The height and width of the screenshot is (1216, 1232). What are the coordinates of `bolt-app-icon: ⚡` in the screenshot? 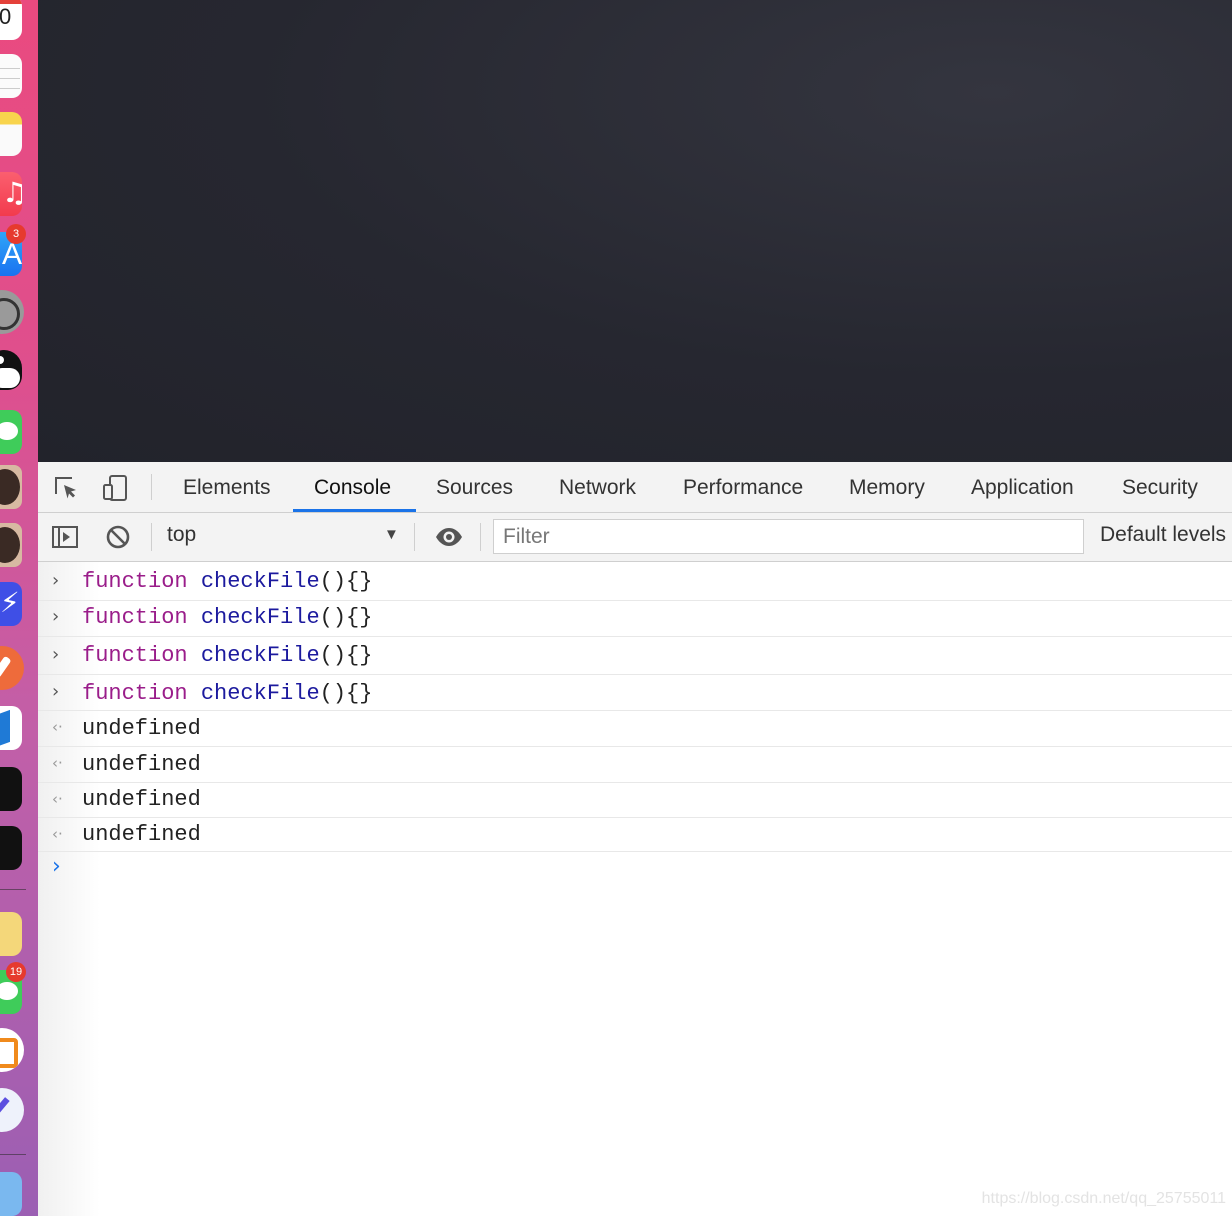 It's located at (11, 604).